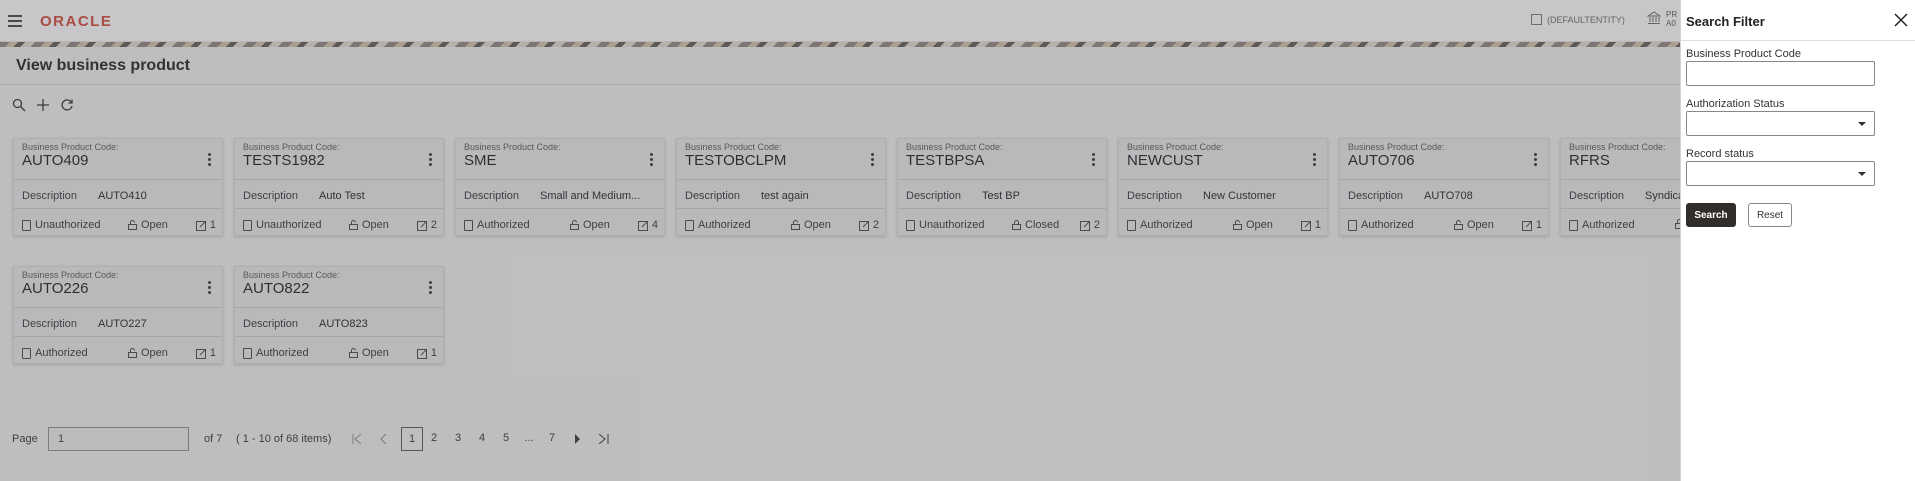 The width and height of the screenshot is (1915, 481). Describe the element at coordinates (1780, 173) in the screenshot. I see `record-status-select` at that location.